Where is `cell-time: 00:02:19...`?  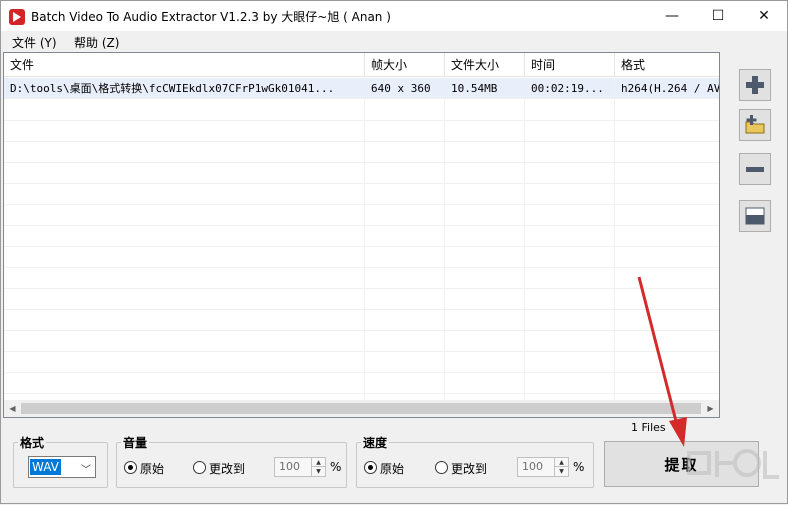
cell-time: 00:02:19... is located at coordinates (570, 88).